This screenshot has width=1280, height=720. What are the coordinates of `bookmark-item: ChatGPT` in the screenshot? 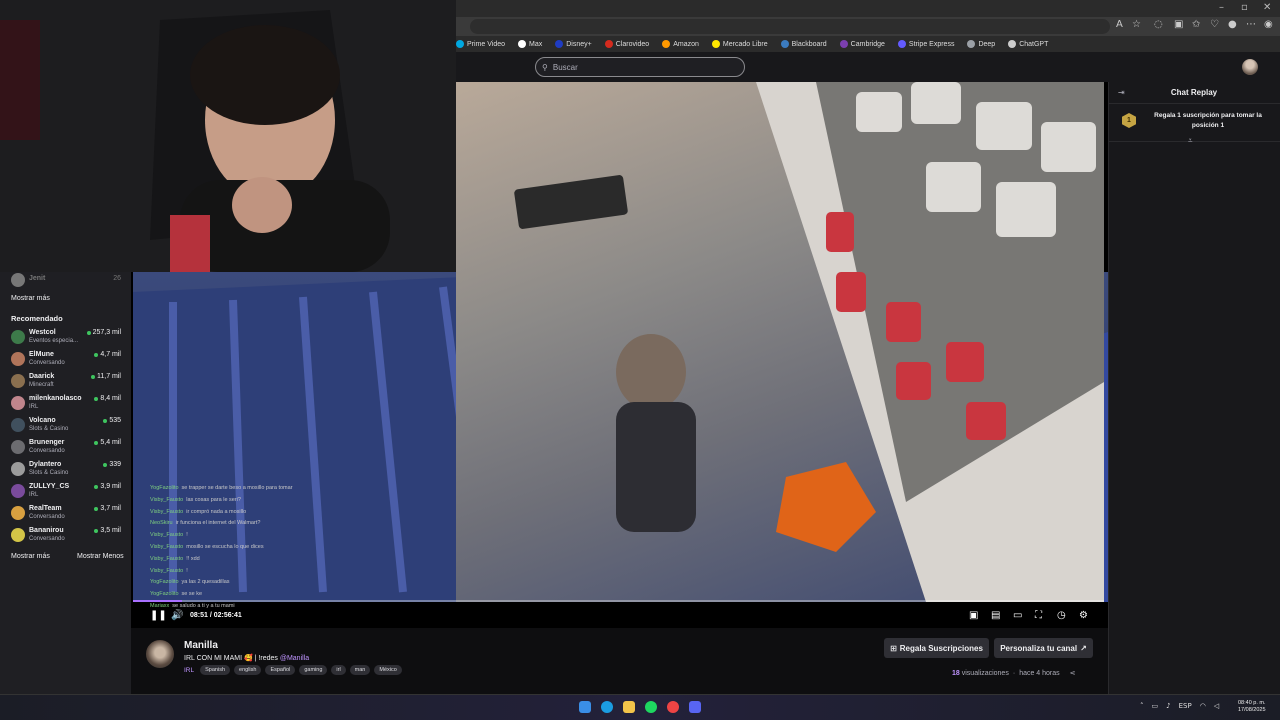 It's located at (1028, 44).